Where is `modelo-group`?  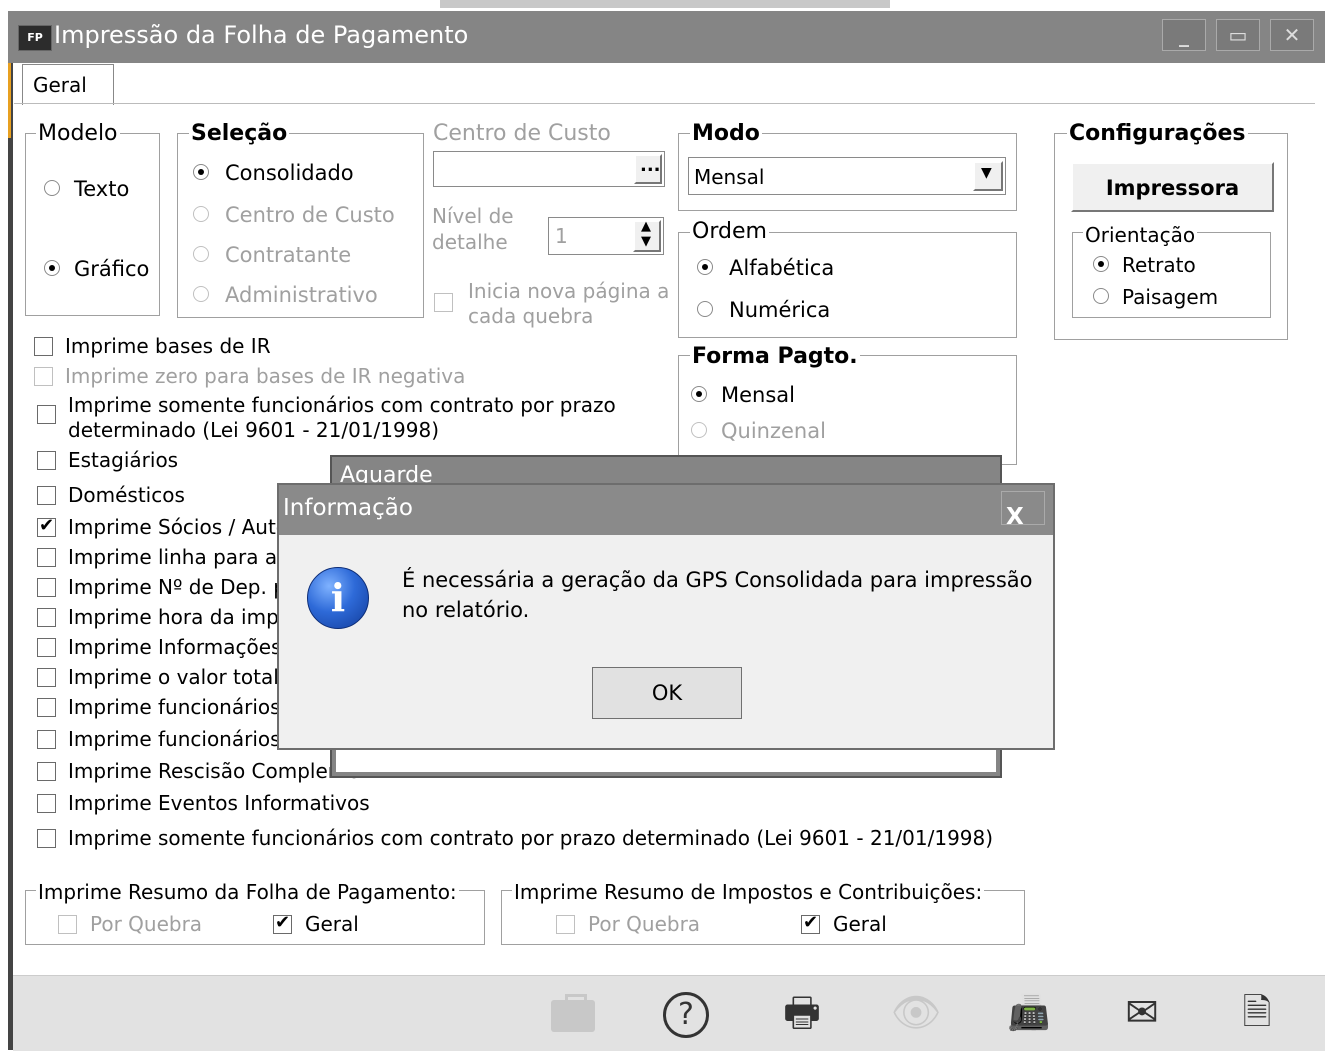 modelo-group is located at coordinates (92, 224).